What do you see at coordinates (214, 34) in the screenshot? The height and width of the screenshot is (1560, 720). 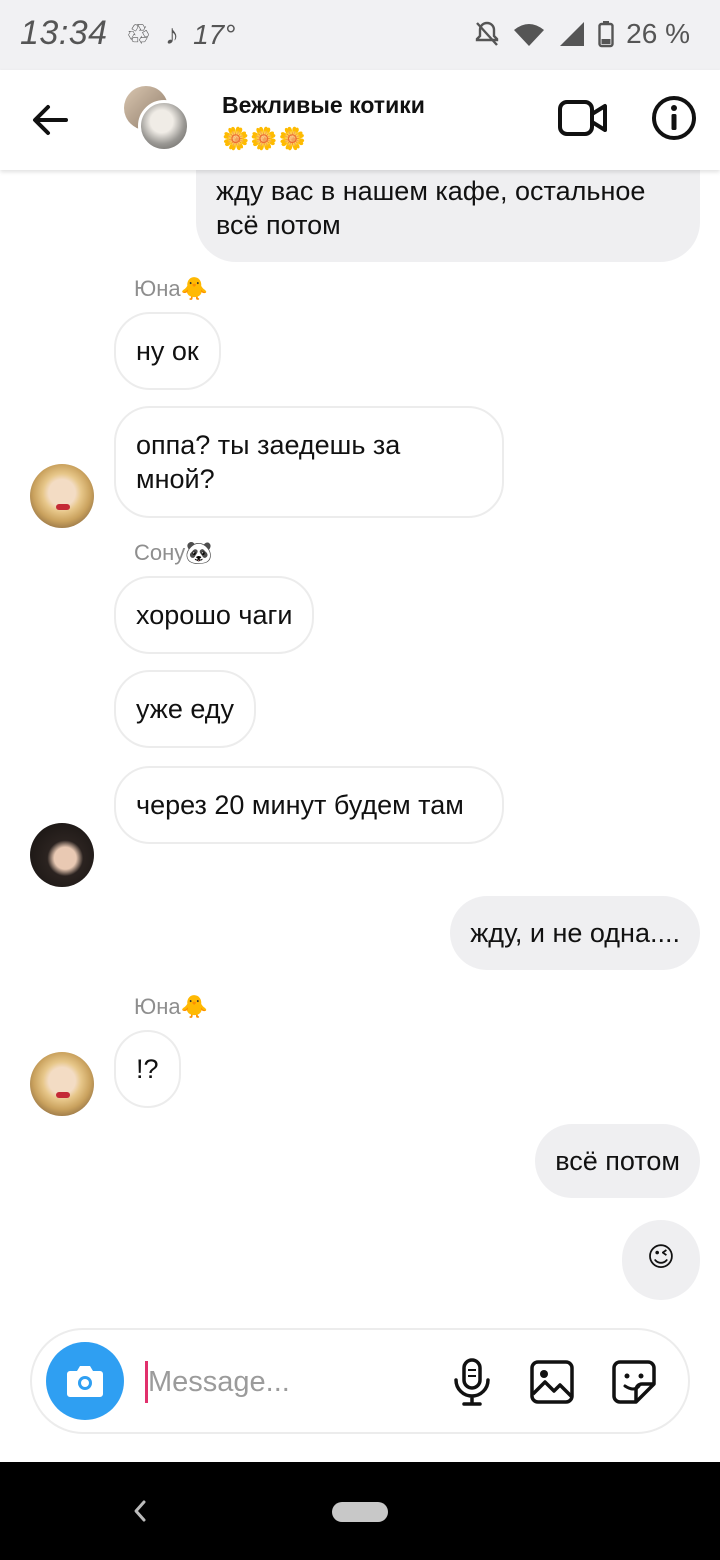 I see `status-temperature: 17°` at bounding box center [214, 34].